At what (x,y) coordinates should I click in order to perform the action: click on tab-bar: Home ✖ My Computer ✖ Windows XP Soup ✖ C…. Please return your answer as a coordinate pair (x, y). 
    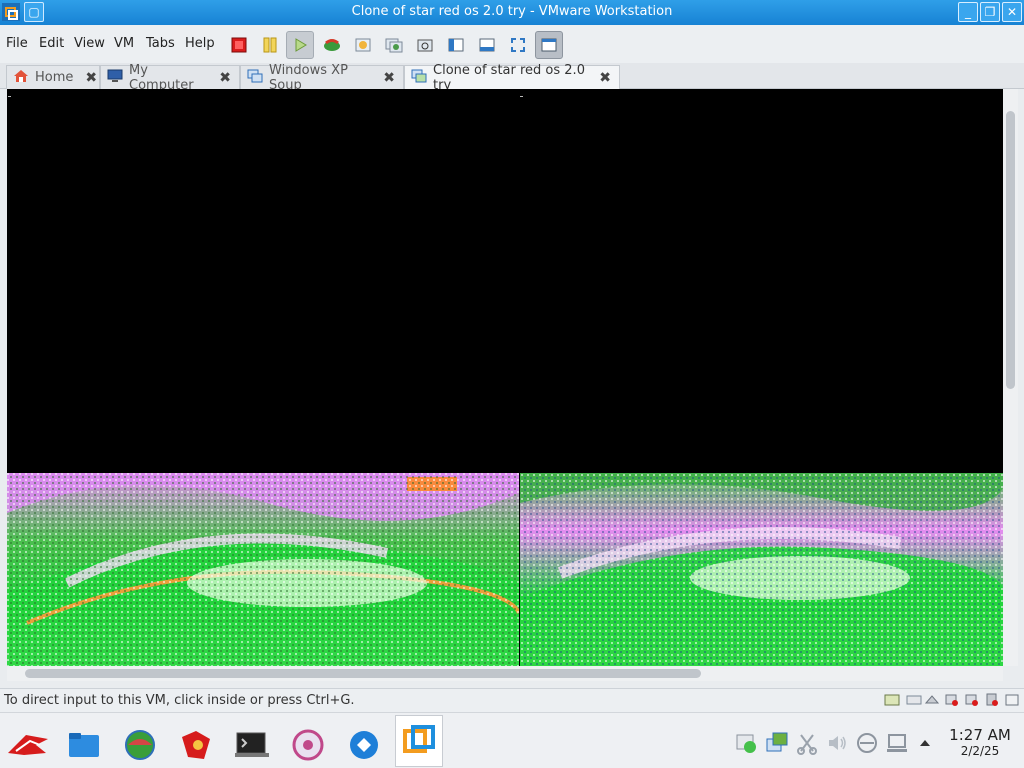
    Looking at the image, I should click on (512, 78).